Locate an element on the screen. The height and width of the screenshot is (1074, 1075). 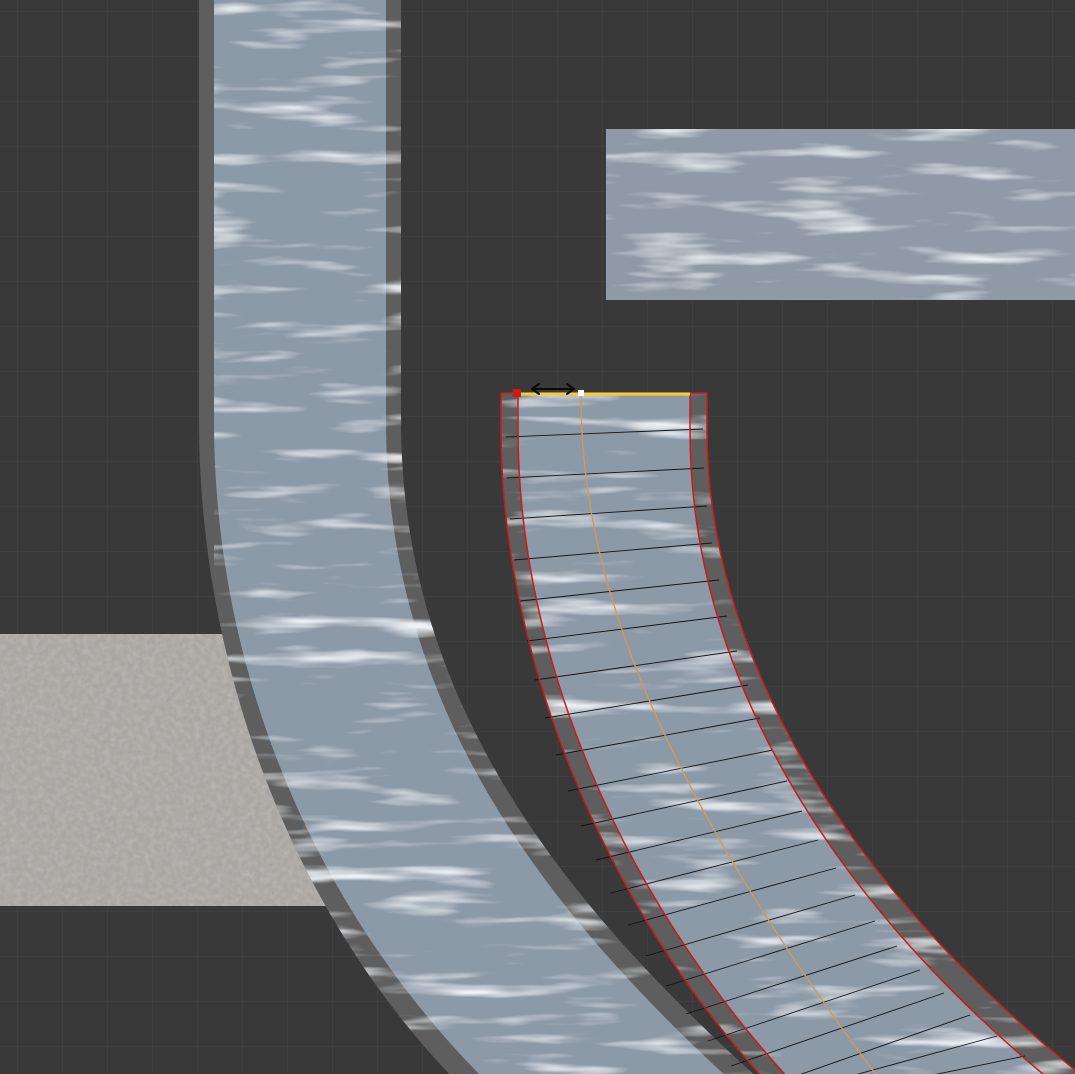
road-center-point is located at coordinates (581, 393).